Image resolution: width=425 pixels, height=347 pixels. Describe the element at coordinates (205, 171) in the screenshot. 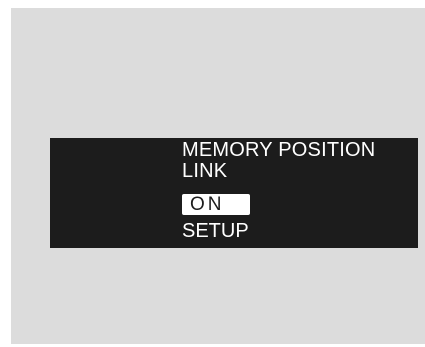

I see `screen-title-line-2: LINK` at that location.